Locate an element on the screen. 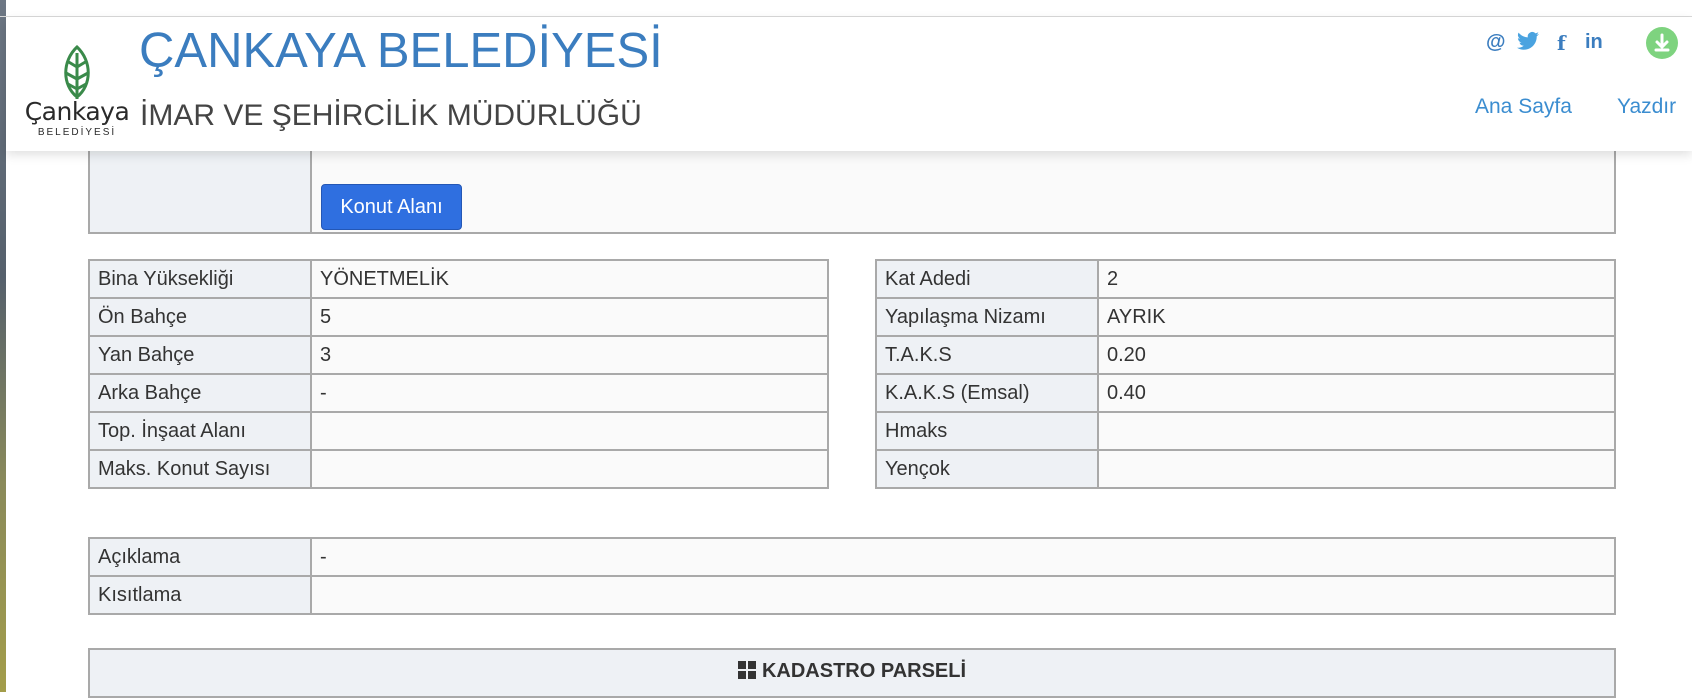 The image size is (1692, 698). param-value: 0.40 is located at coordinates (1356, 393).